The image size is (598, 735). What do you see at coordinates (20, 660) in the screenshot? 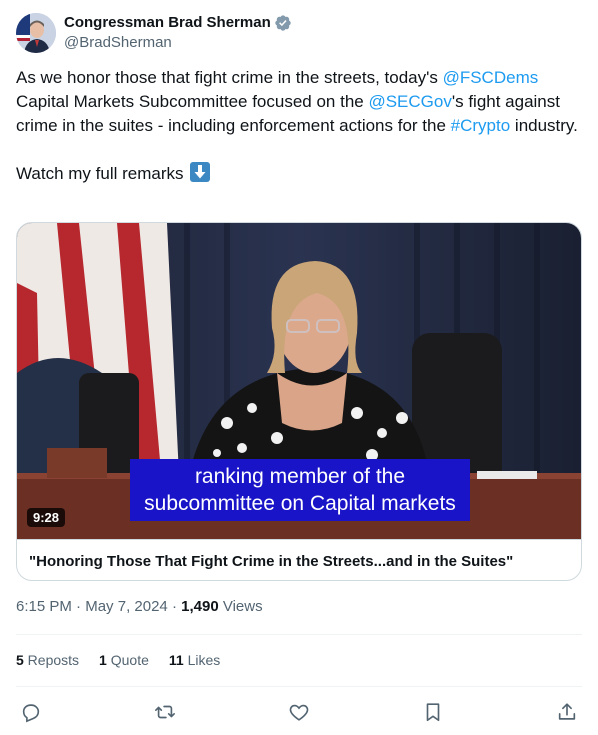
I see `reposts-count: 5` at bounding box center [20, 660].